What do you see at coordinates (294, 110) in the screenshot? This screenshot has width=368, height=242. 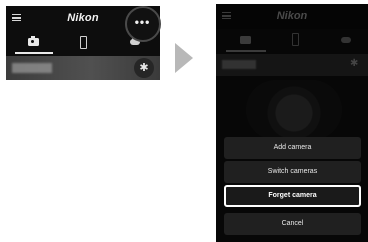 I see `camera-photo-background` at bounding box center [294, 110].